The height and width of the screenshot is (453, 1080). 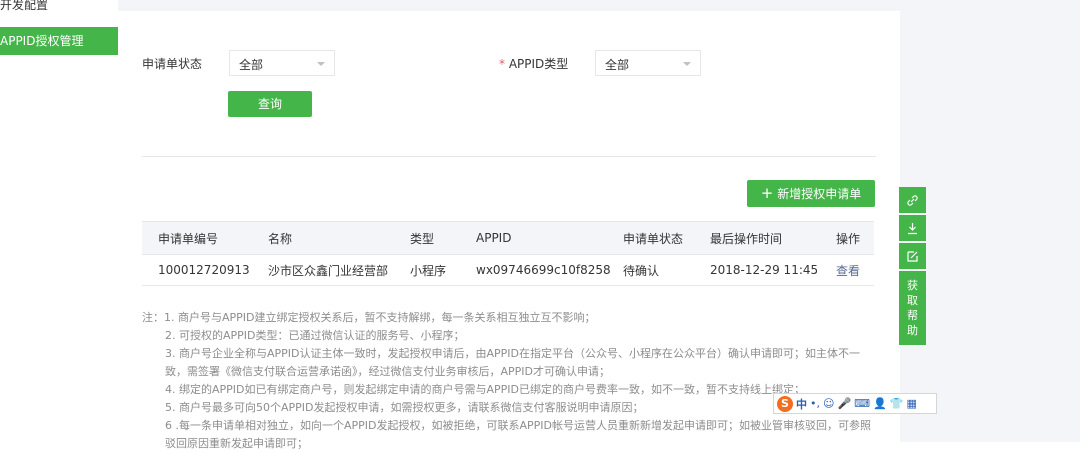 I want to click on ime-toolbar: S 中 •, ☺ 🎤 ⌨ 👤 👕 ▦, so click(x=855, y=403).